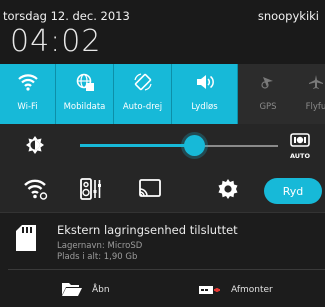 This screenshot has height=307, width=325. What do you see at coordinates (138, 145) in the screenshot?
I see `brightness-slider-fill` at bounding box center [138, 145].